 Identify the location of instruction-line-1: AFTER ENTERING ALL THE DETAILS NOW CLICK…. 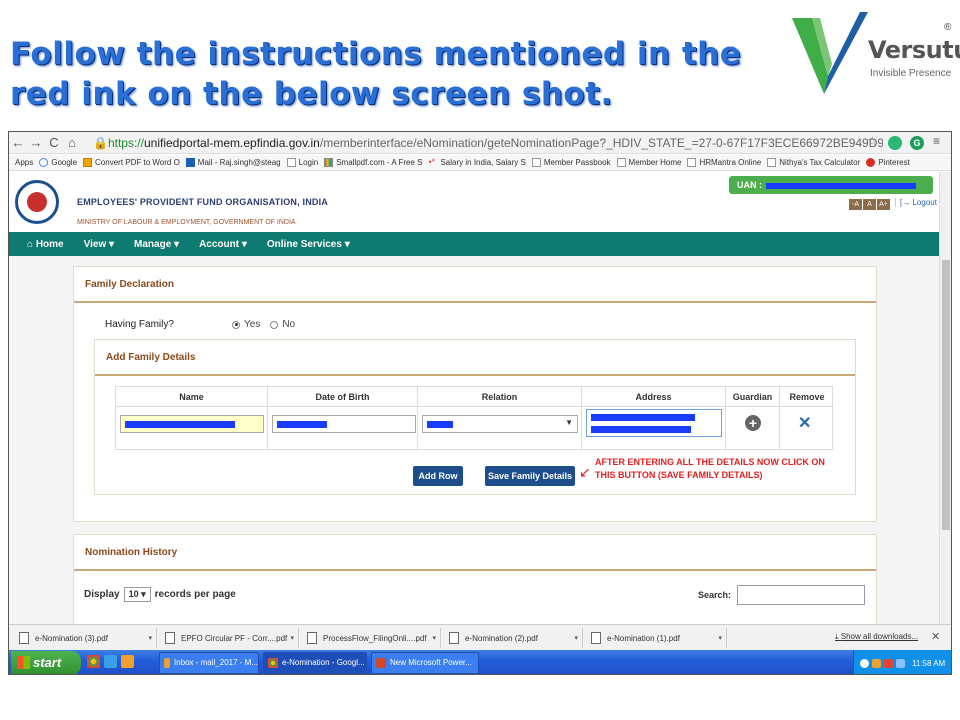
(710, 462).